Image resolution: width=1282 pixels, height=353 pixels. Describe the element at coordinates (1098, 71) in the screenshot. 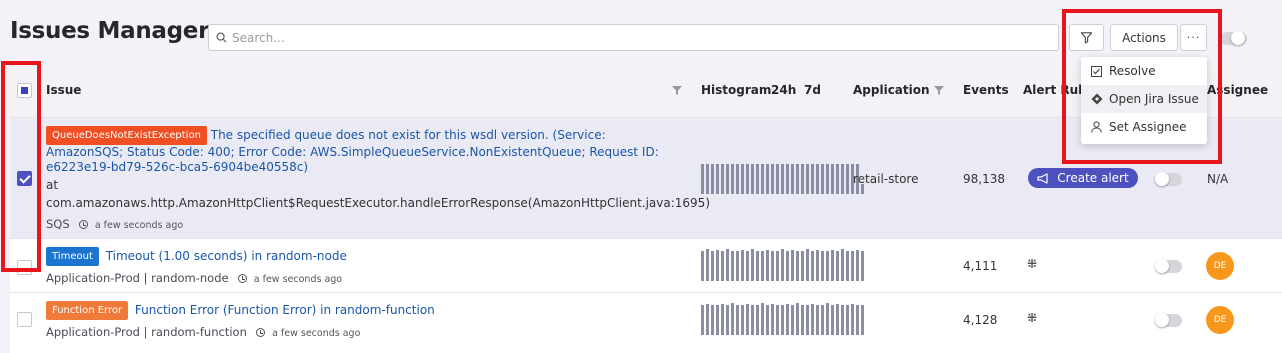

I see `check-square-icon` at that location.